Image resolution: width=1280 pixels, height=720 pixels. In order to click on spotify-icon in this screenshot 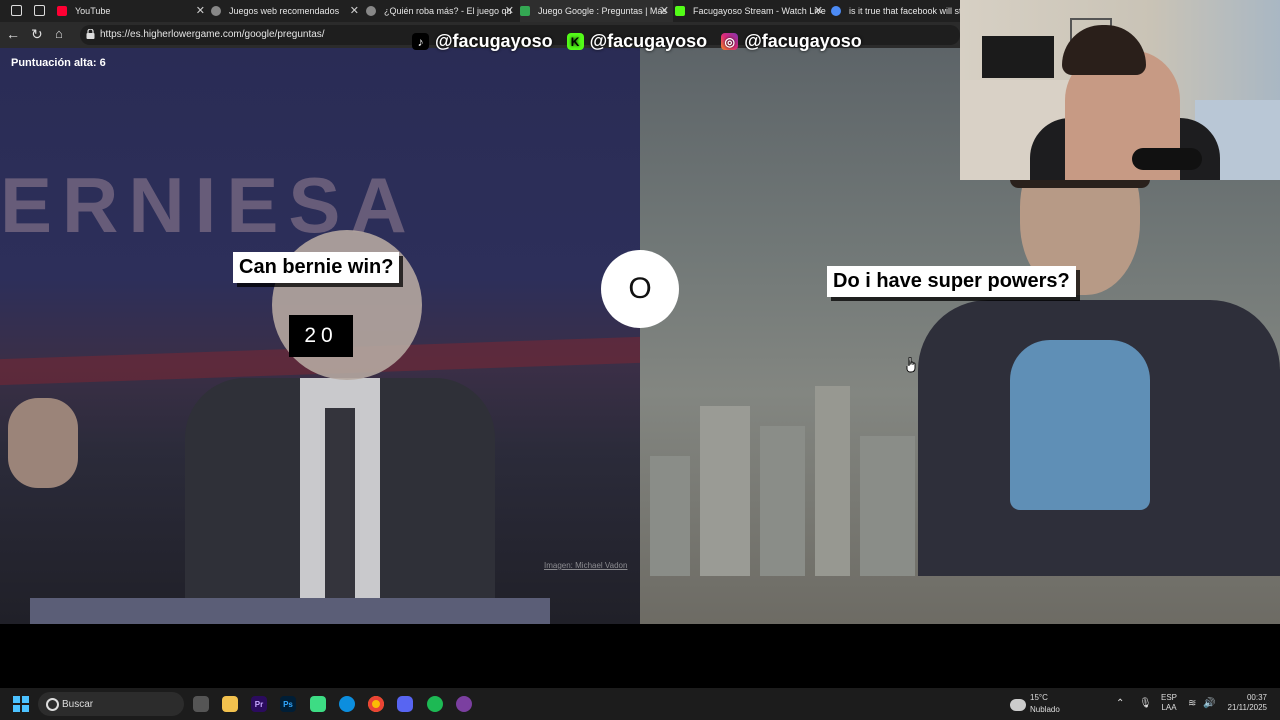, I will do `click(435, 704)`.